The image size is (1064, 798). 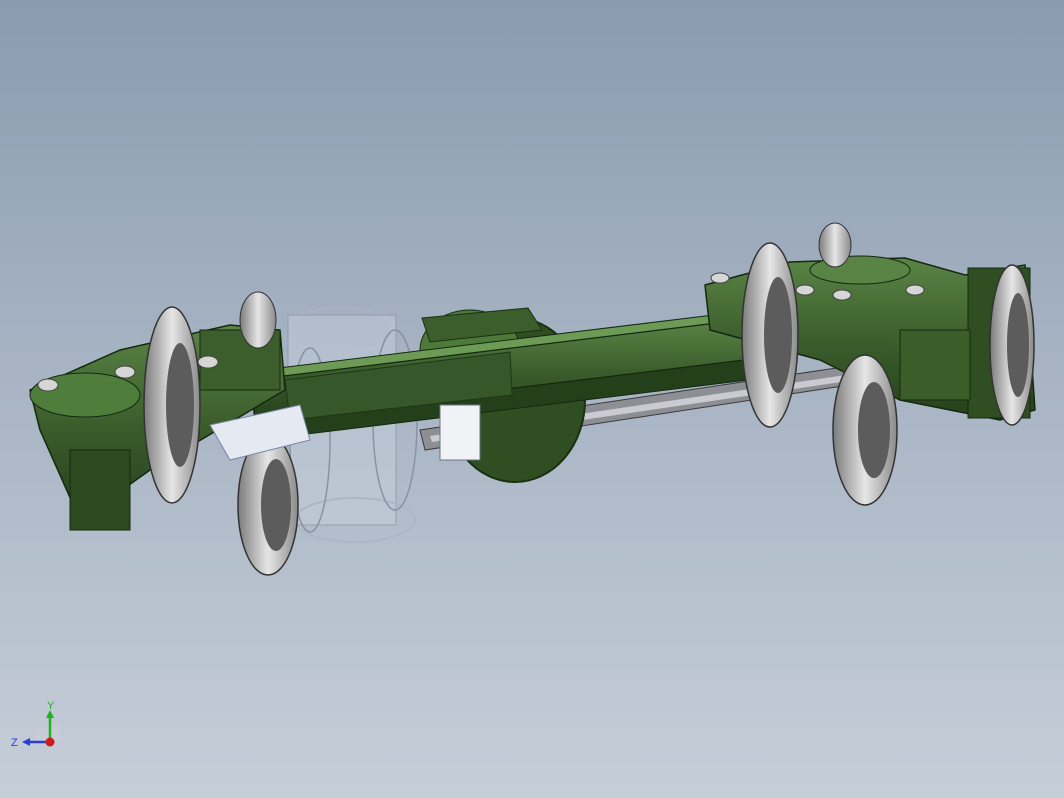 What do you see at coordinates (865, 430) in the screenshot?
I see `right-rear-wheel` at bounding box center [865, 430].